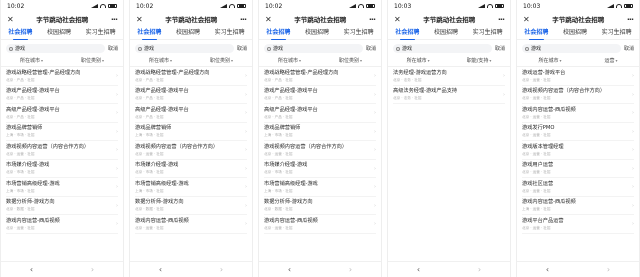 This screenshot has width=640, height=277. What do you see at coordinates (578, 132) in the screenshot?
I see `job-list-item: 游戏发行PMO 北京 · 运营 · 社招 ›` at bounding box center [578, 132].